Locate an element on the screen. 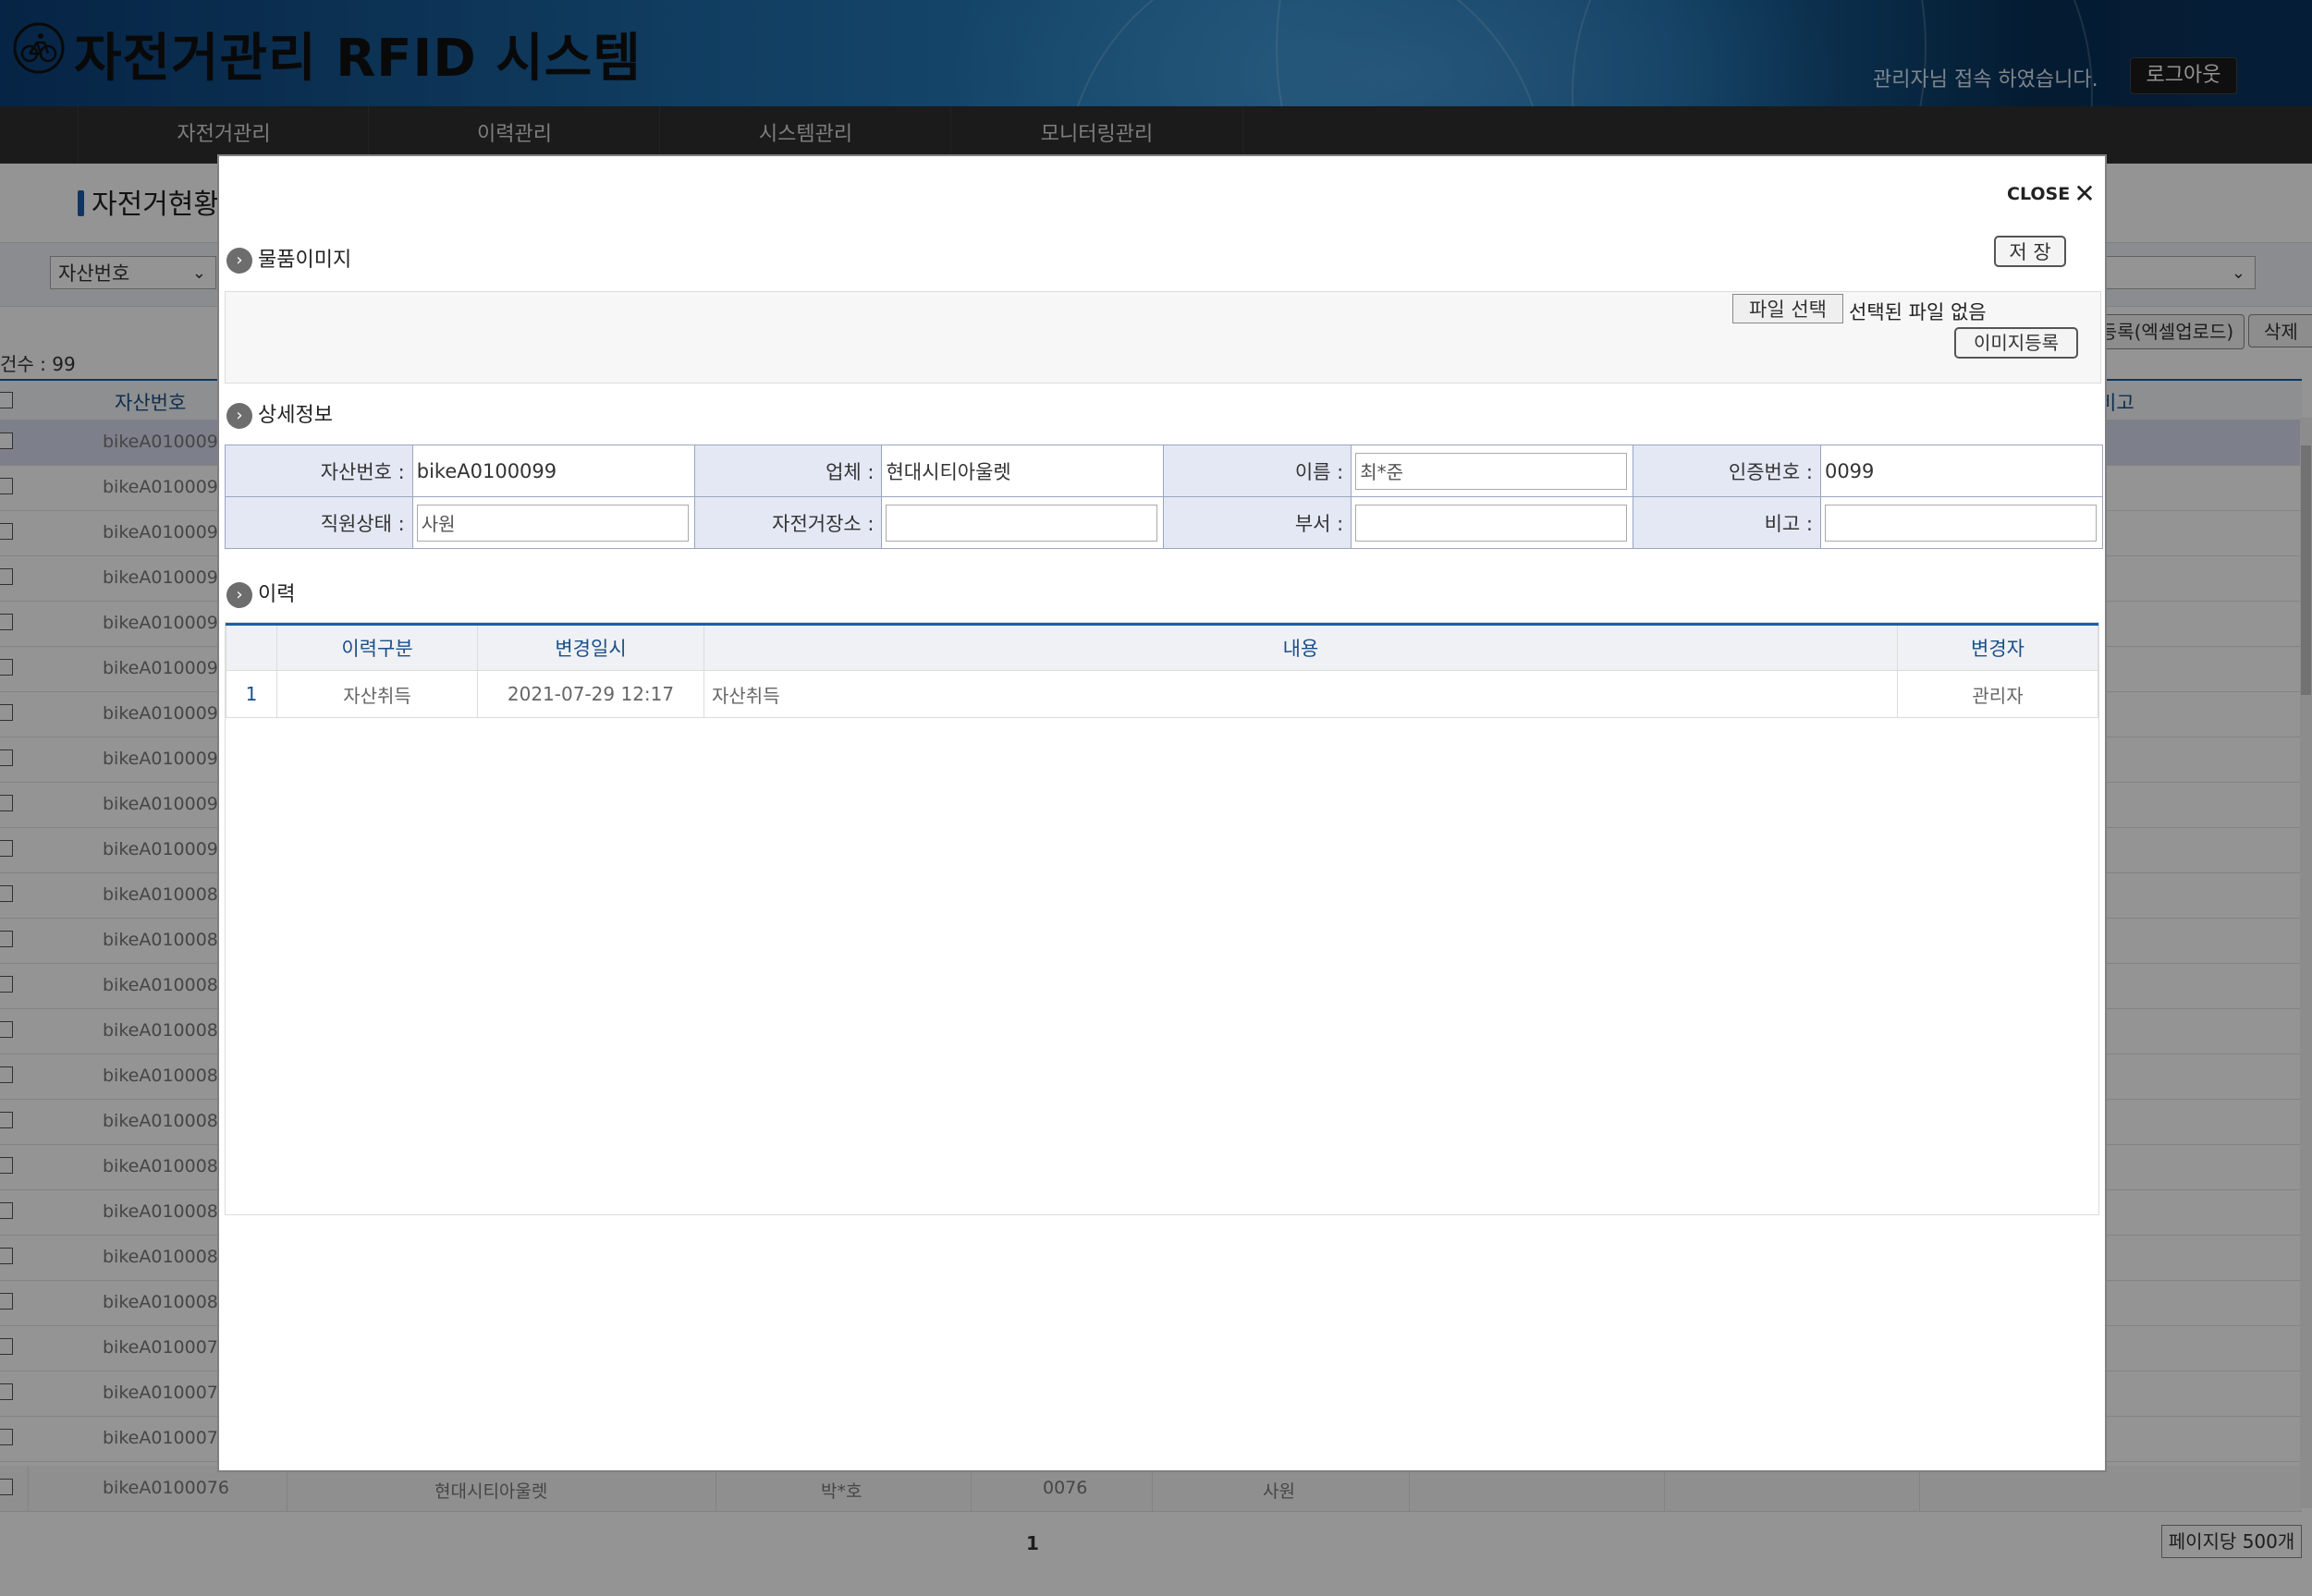 The width and height of the screenshot is (2312, 1596). department-label: 부서 : is located at coordinates (1257, 522).